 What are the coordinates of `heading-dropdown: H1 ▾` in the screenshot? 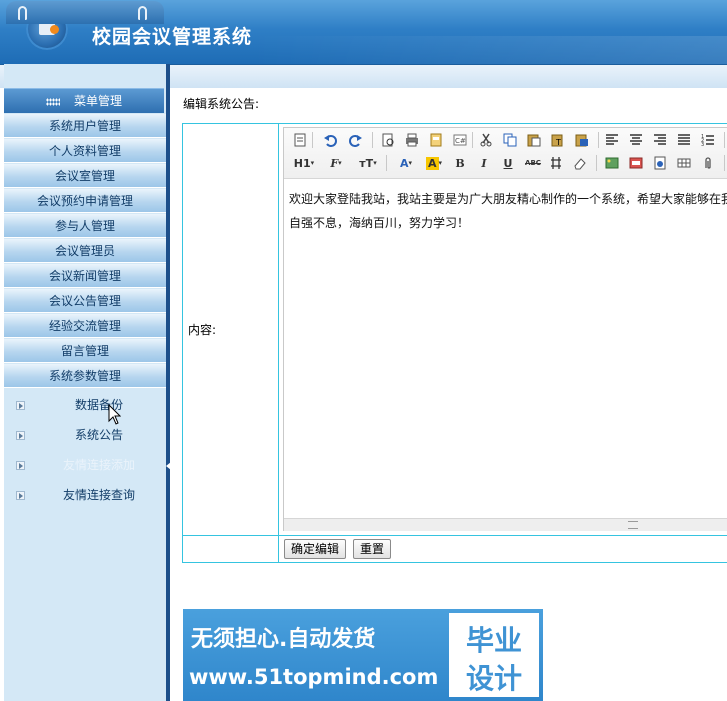 It's located at (304, 163).